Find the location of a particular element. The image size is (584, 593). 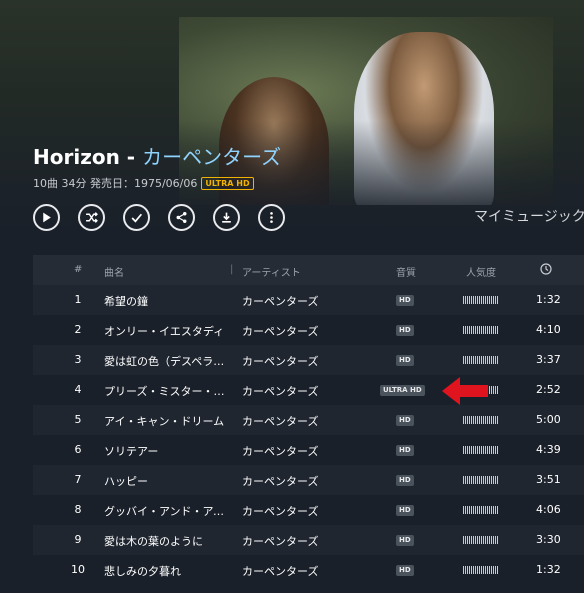

header-song: 曲名 is located at coordinates (114, 271).